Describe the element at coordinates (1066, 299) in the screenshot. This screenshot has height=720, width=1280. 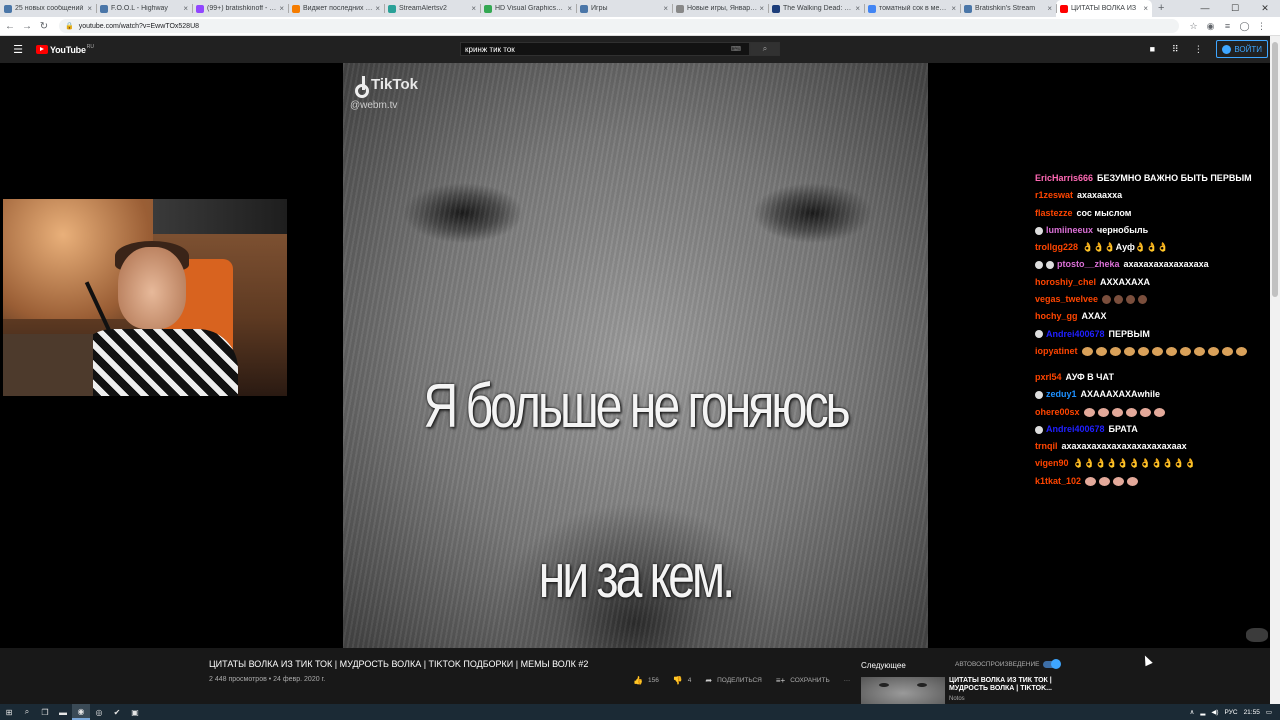
I see `chat-username: vegas_twelvee` at that location.